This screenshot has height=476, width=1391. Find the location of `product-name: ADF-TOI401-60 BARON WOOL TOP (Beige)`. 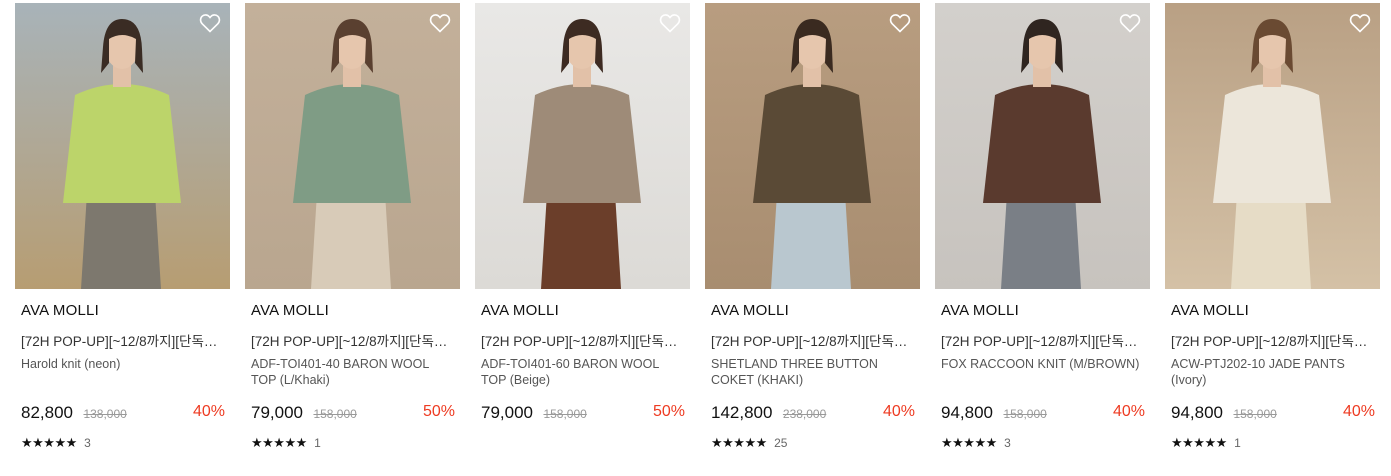

product-name: ADF-TOI401-60 BARON WOOL TOP (Beige) is located at coordinates (584, 372).